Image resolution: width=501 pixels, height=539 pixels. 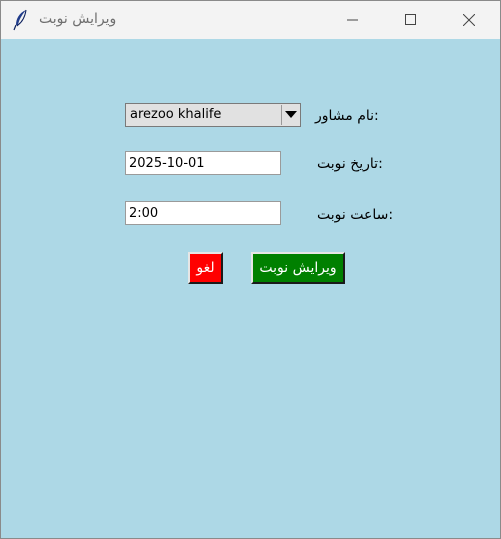 I want to click on window-title: ویرایش نوبت, so click(x=78, y=19).